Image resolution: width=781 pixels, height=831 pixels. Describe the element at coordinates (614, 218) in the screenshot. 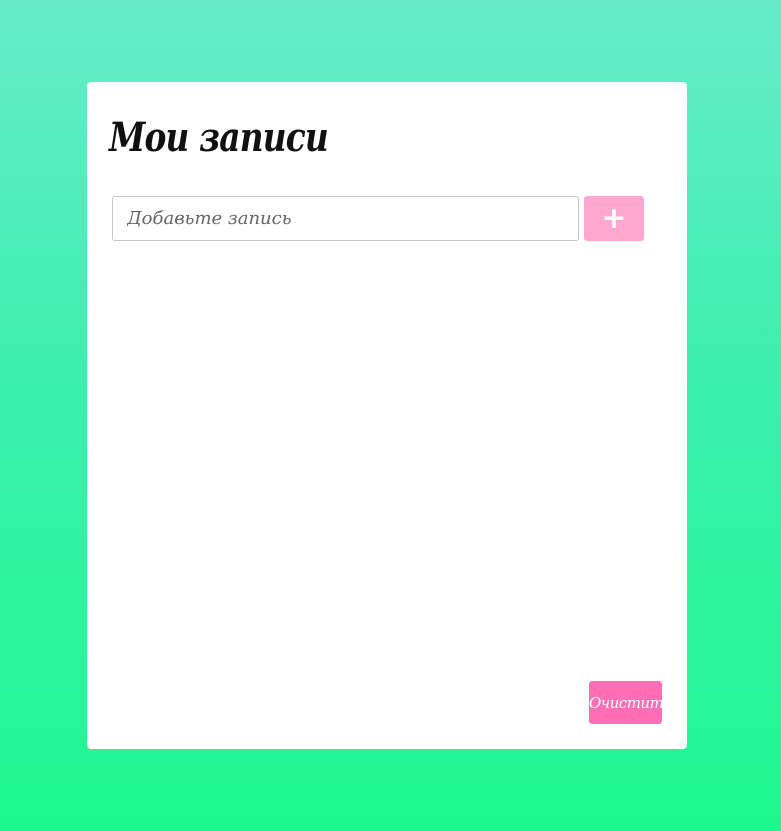

I see `add-note-button: +` at that location.